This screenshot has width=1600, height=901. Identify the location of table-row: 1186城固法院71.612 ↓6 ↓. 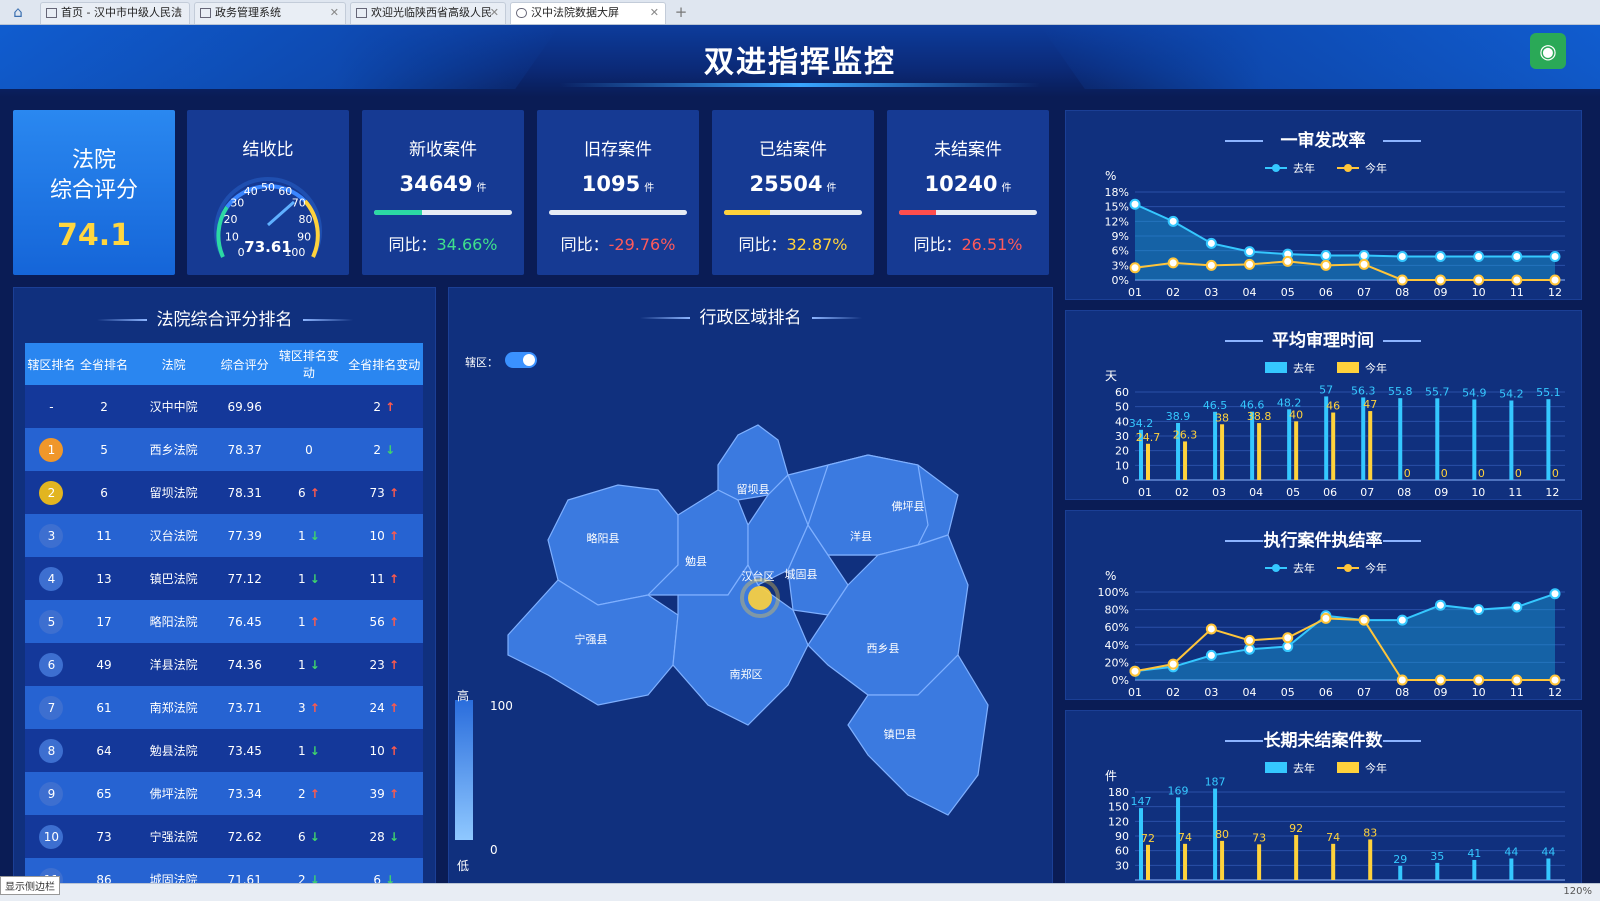
(224, 870).